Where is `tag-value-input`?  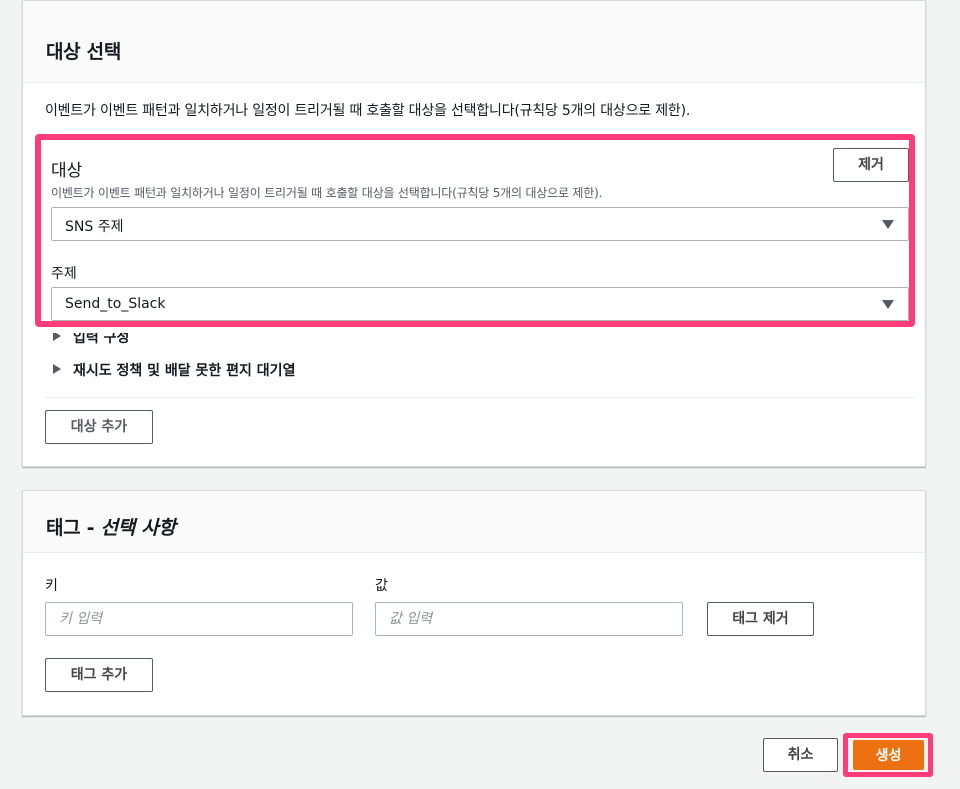
tag-value-input is located at coordinates (529, 619).